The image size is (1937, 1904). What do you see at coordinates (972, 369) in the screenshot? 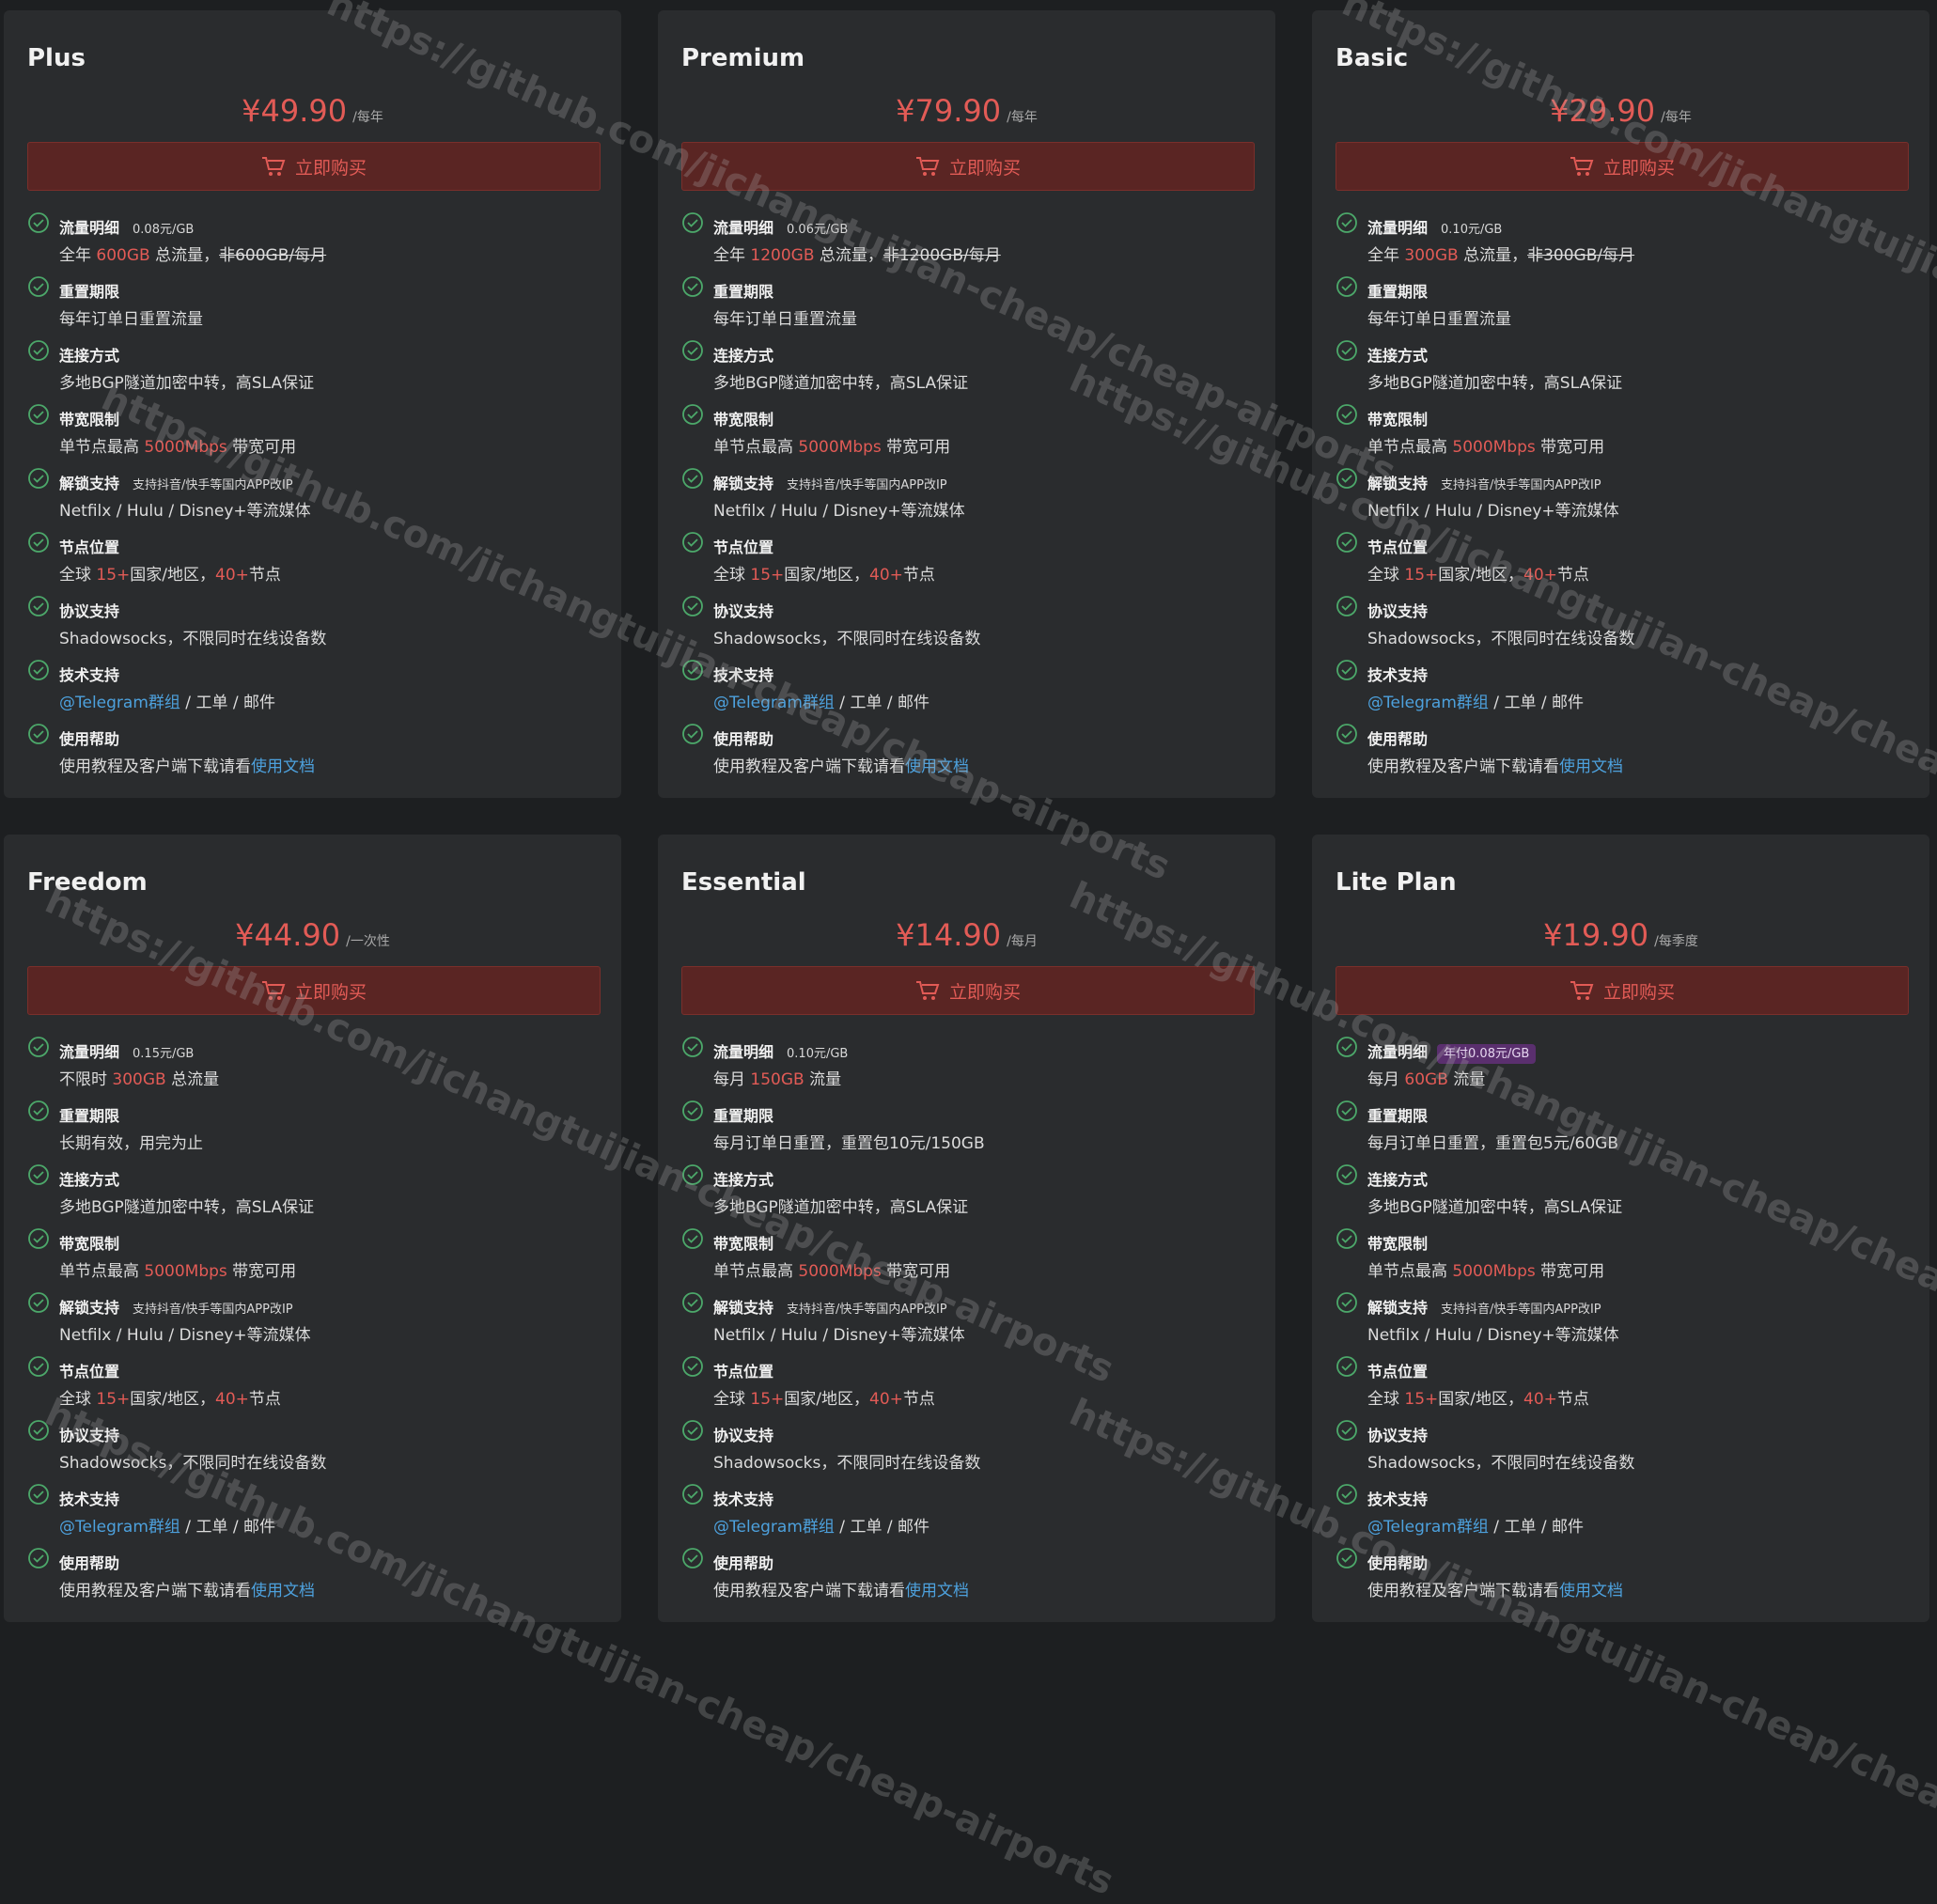
I see `feature-connection: 连接方式 多地BGP隧道加密中转，高SLA保证` at bounding box center [972, 369].